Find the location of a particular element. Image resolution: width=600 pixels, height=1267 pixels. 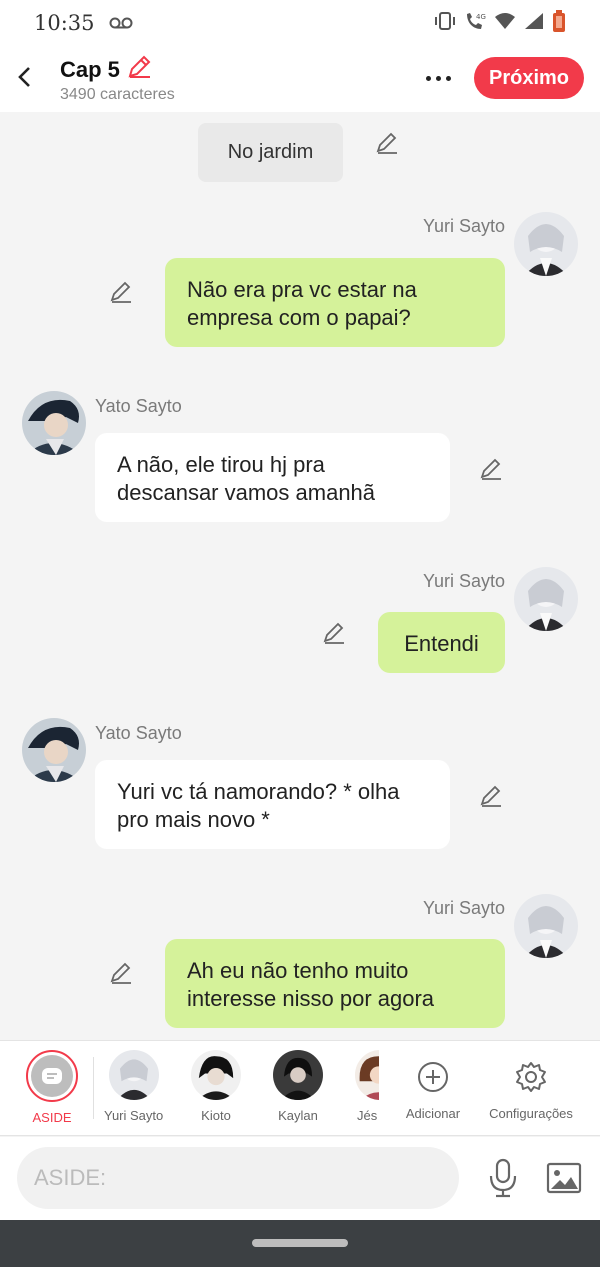

microphone-button is located at coordinates (503, 1178).